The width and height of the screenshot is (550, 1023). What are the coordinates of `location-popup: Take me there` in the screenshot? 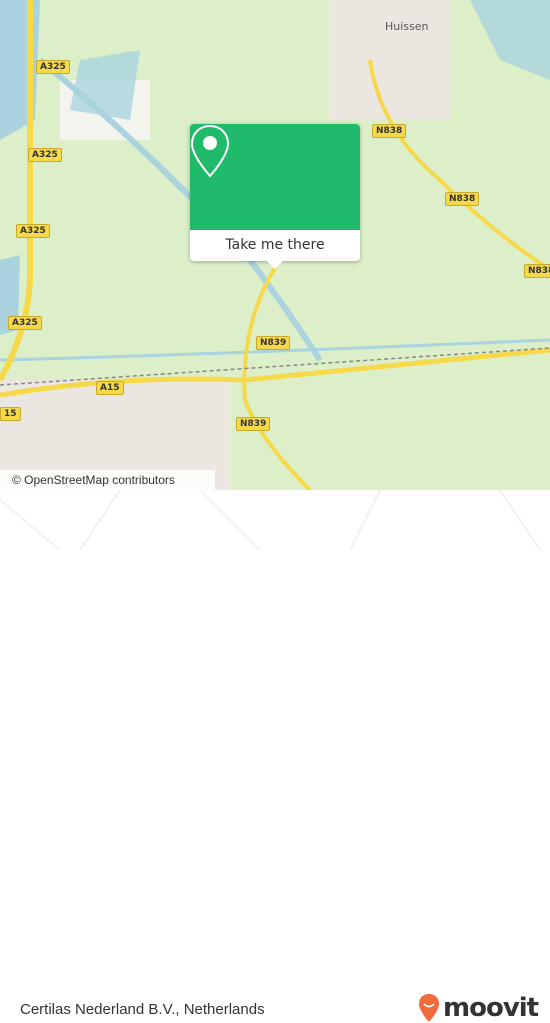 It's located at (275, 196).